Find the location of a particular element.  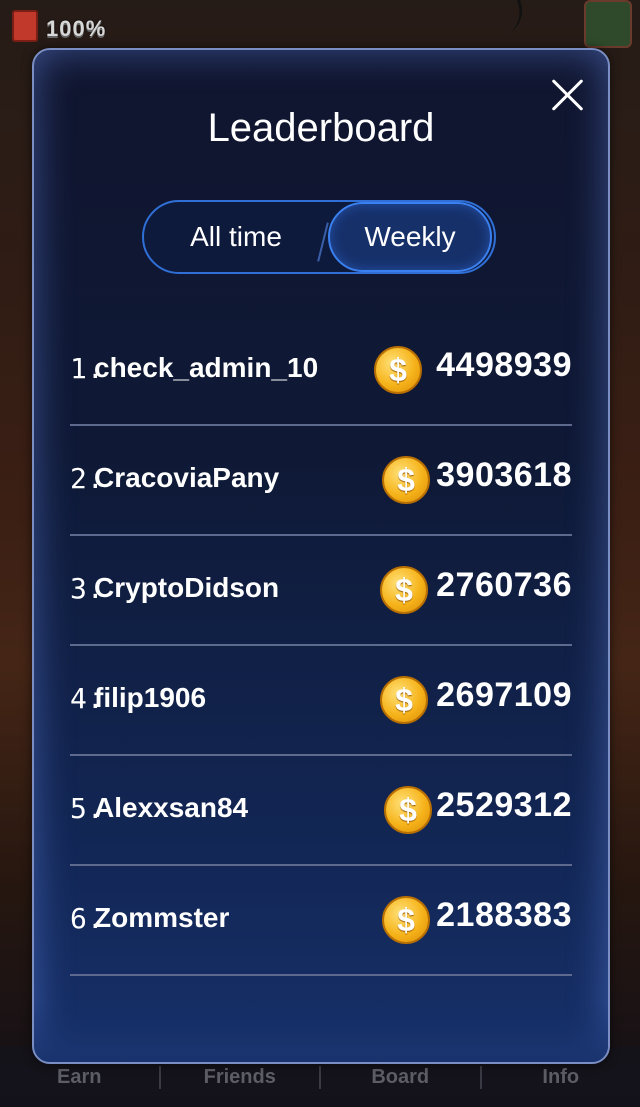

battery-percentage: 100% is located at coordinates (76, 28).